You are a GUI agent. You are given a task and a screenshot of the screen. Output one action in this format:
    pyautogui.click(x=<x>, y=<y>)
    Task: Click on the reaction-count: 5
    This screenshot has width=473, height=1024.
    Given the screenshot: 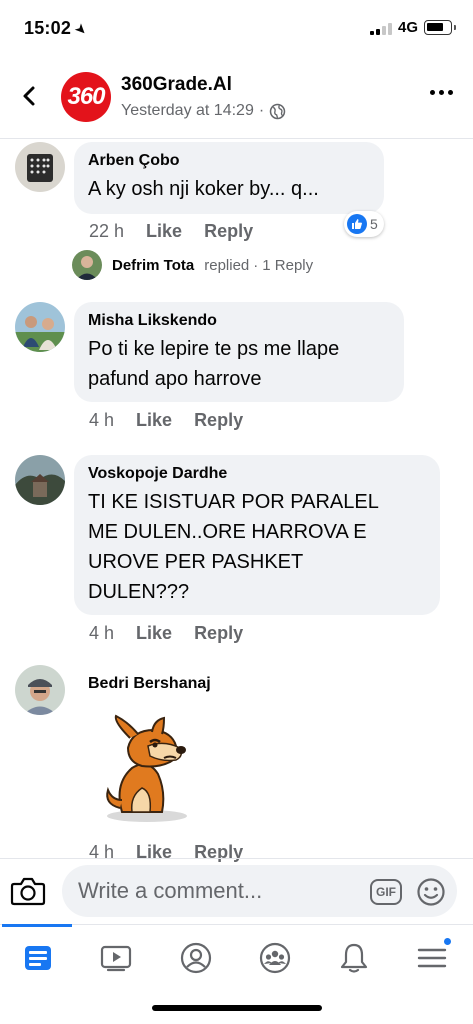 What is the action you would take?
    pyautogui.click(x=374, y=224)
    